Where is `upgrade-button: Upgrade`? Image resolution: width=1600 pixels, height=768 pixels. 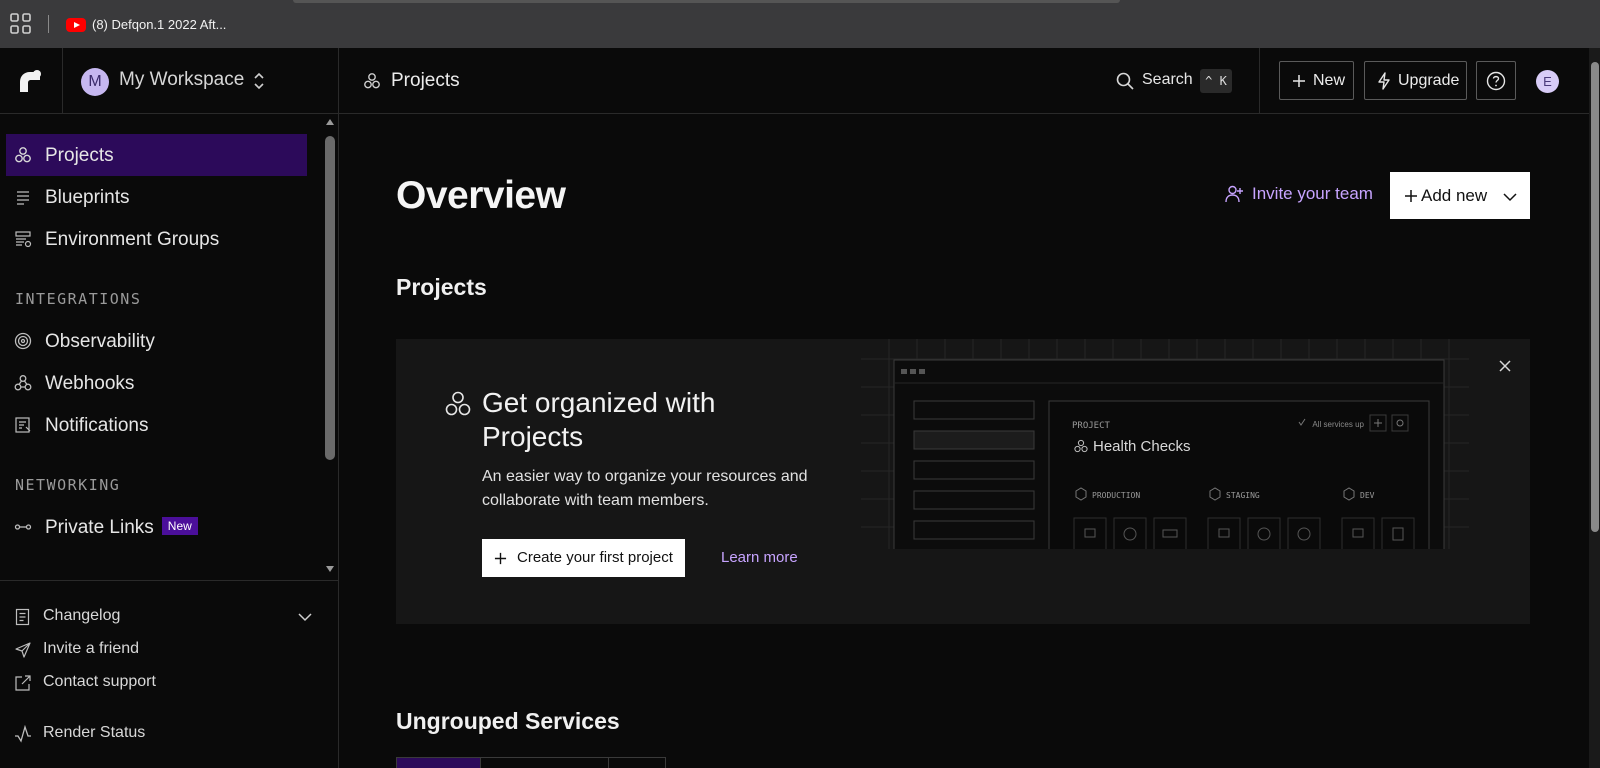 upgrade-button: Upgrade is located at coordinates (1415, 80).